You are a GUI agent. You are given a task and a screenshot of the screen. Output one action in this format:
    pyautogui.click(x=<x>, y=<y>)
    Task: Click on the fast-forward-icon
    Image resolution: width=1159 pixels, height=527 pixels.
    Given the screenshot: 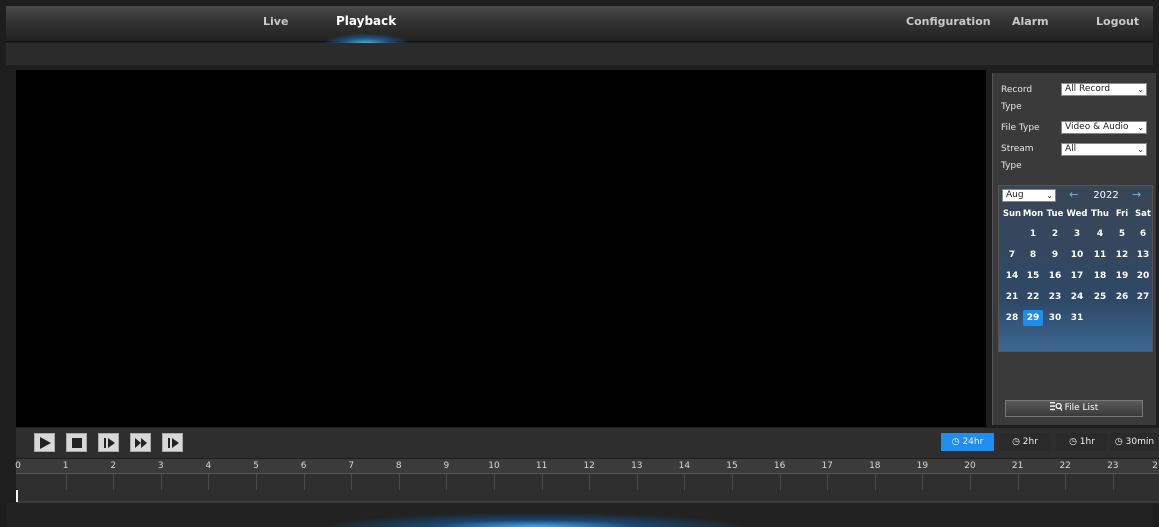 What is the action you would take?
    pyautogui.click(x=141, y=443)
    